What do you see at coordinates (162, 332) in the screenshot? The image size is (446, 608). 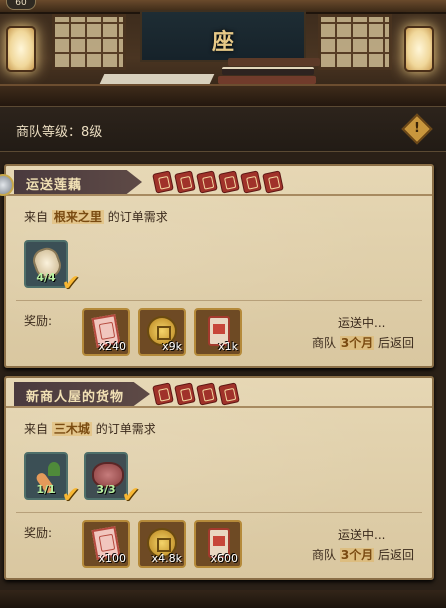 I see `reward-item: x9k` at bounding box center [162, 332].